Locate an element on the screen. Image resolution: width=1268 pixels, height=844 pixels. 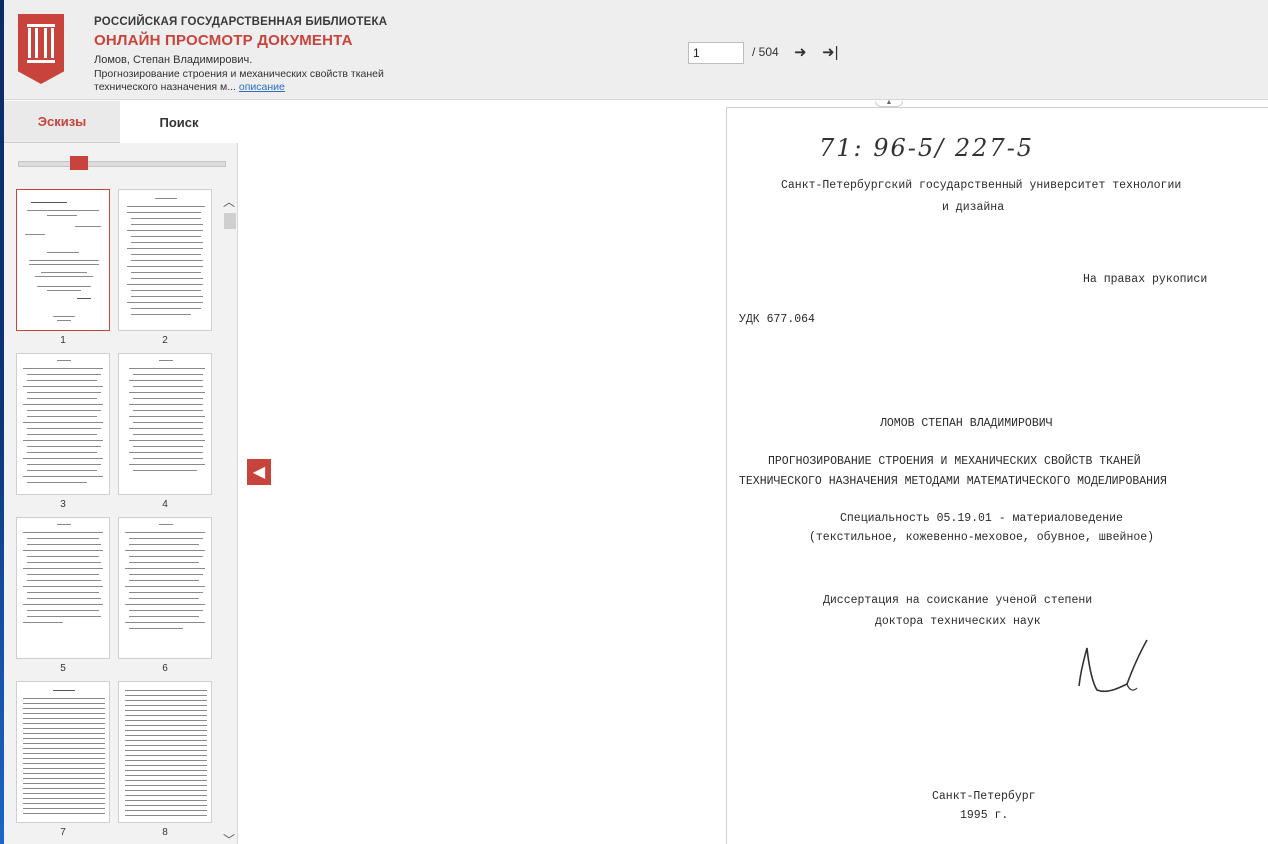
arrow-to-end-icon: ➜| is located at coordinates (830, 52).